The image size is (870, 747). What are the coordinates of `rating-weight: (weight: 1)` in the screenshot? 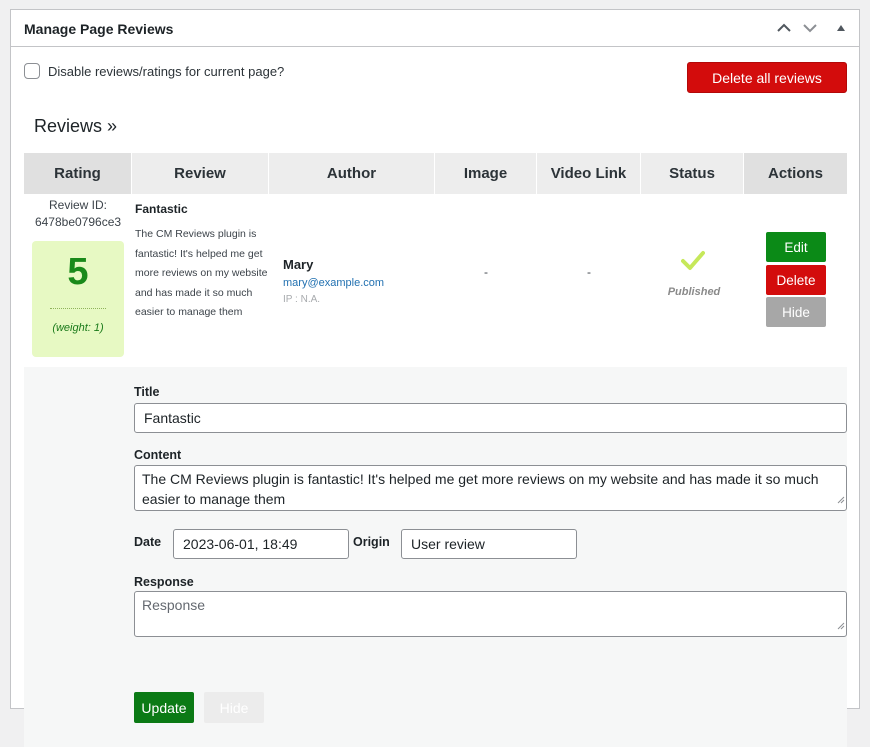 It's located at (78, 328).